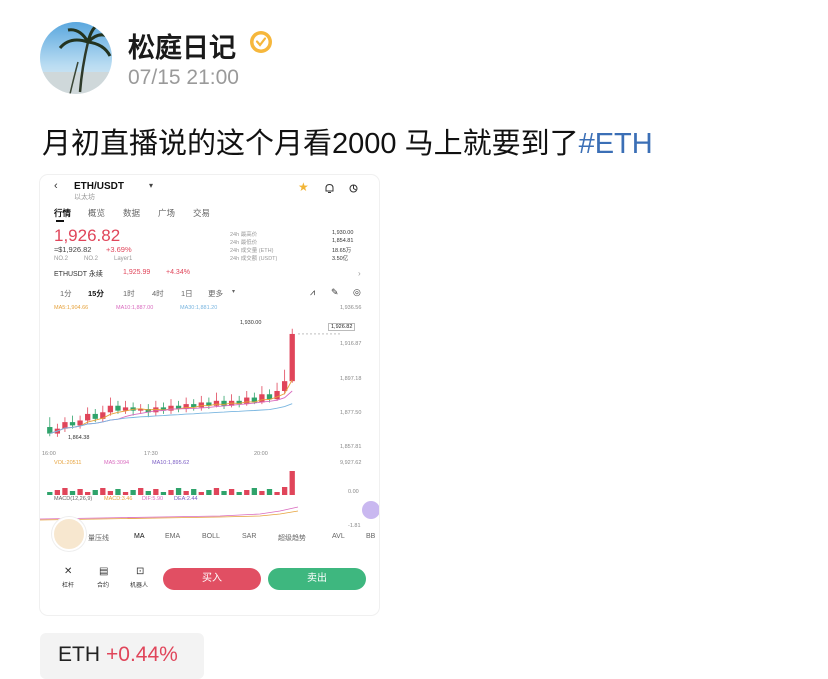  I want to click on back-icon: ‹, so click(56, 186).